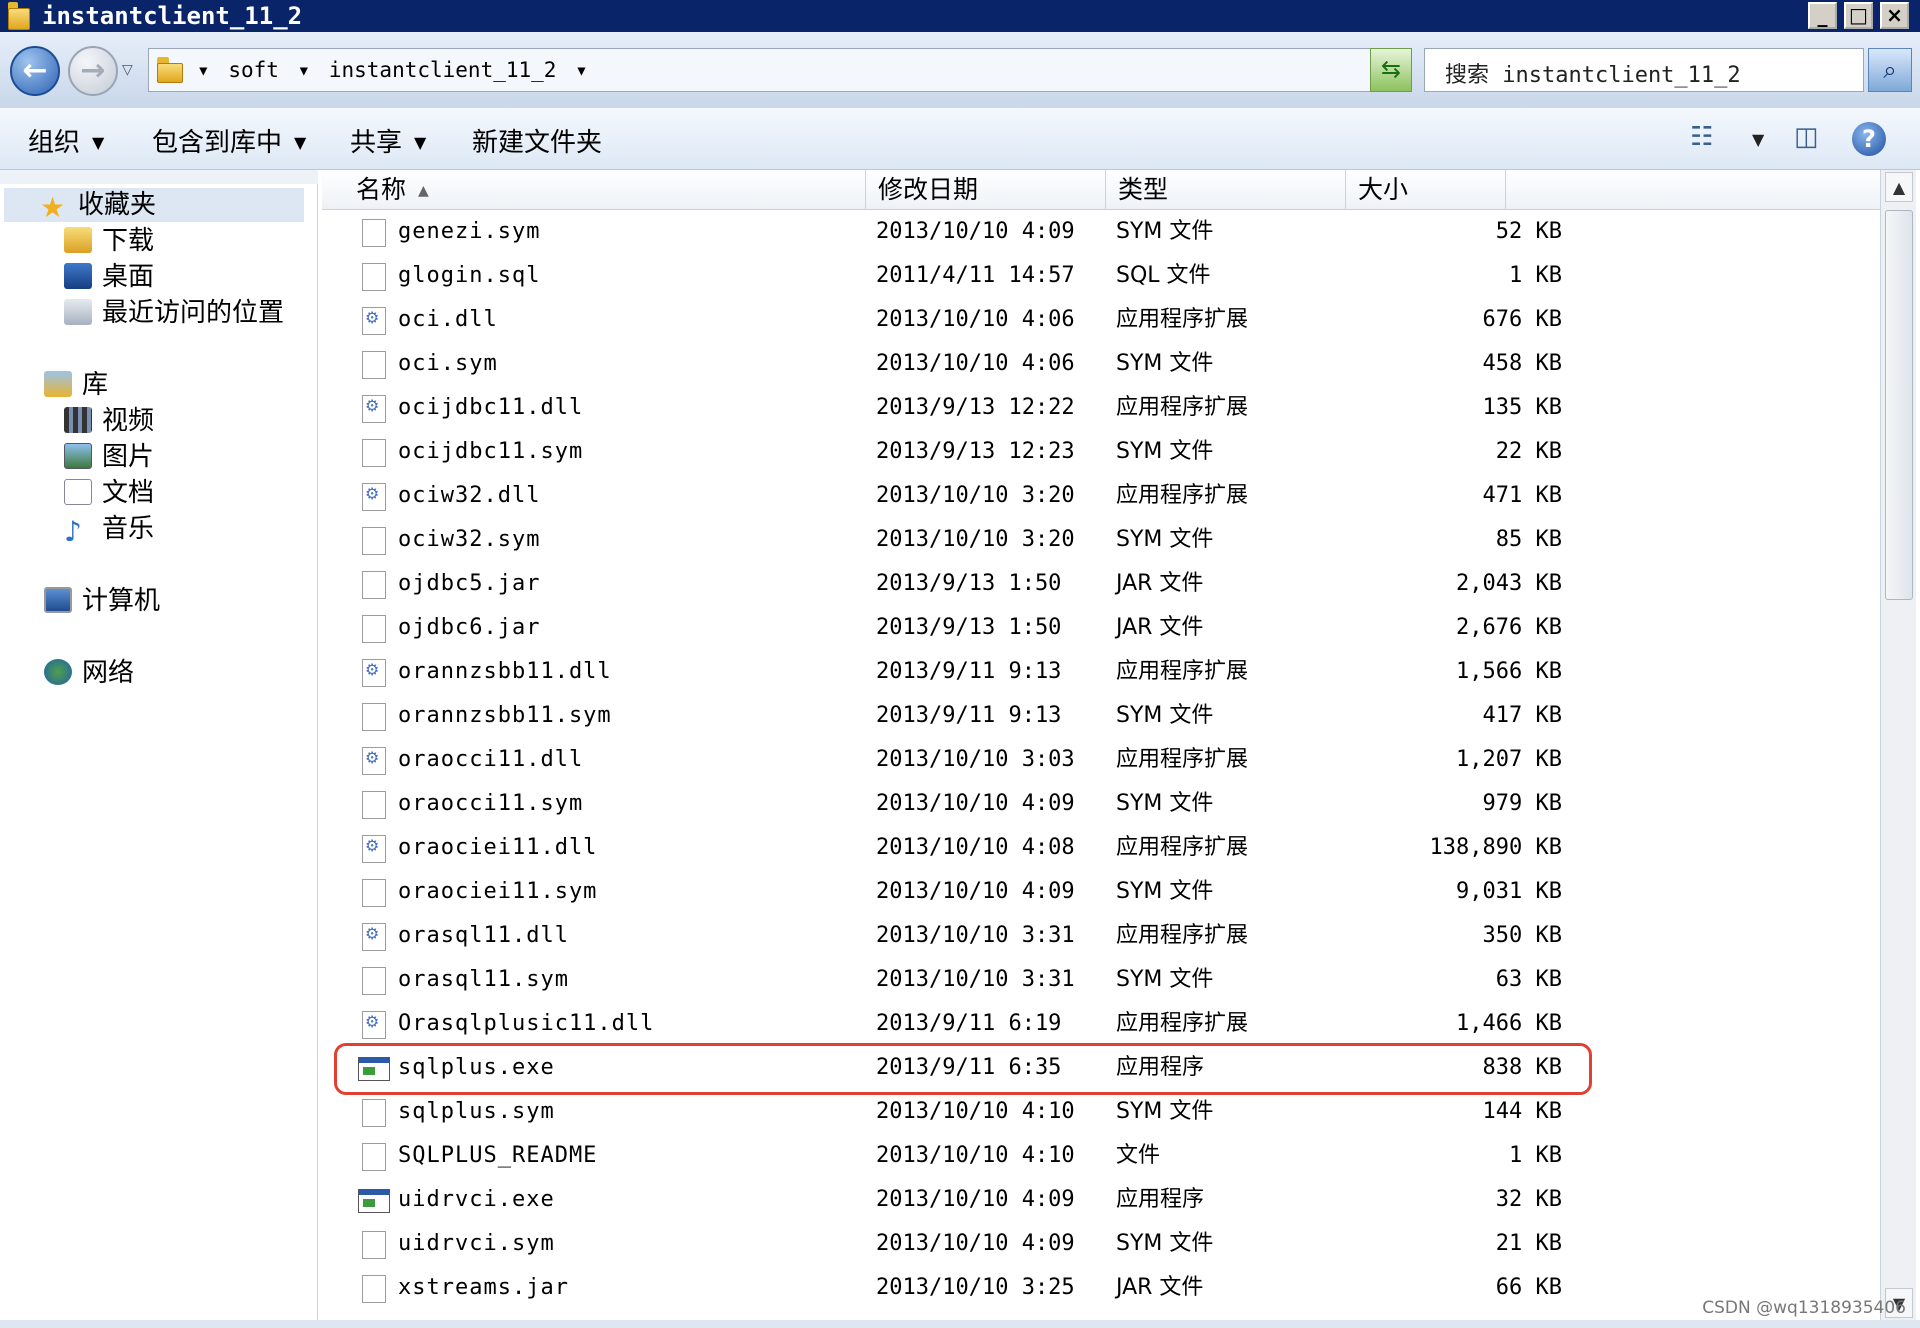 The image size is (1920, 1328). Describe the element at coordinates (1528, 1287) in the screenshot. I see `file-size: 66 KB` at that location.